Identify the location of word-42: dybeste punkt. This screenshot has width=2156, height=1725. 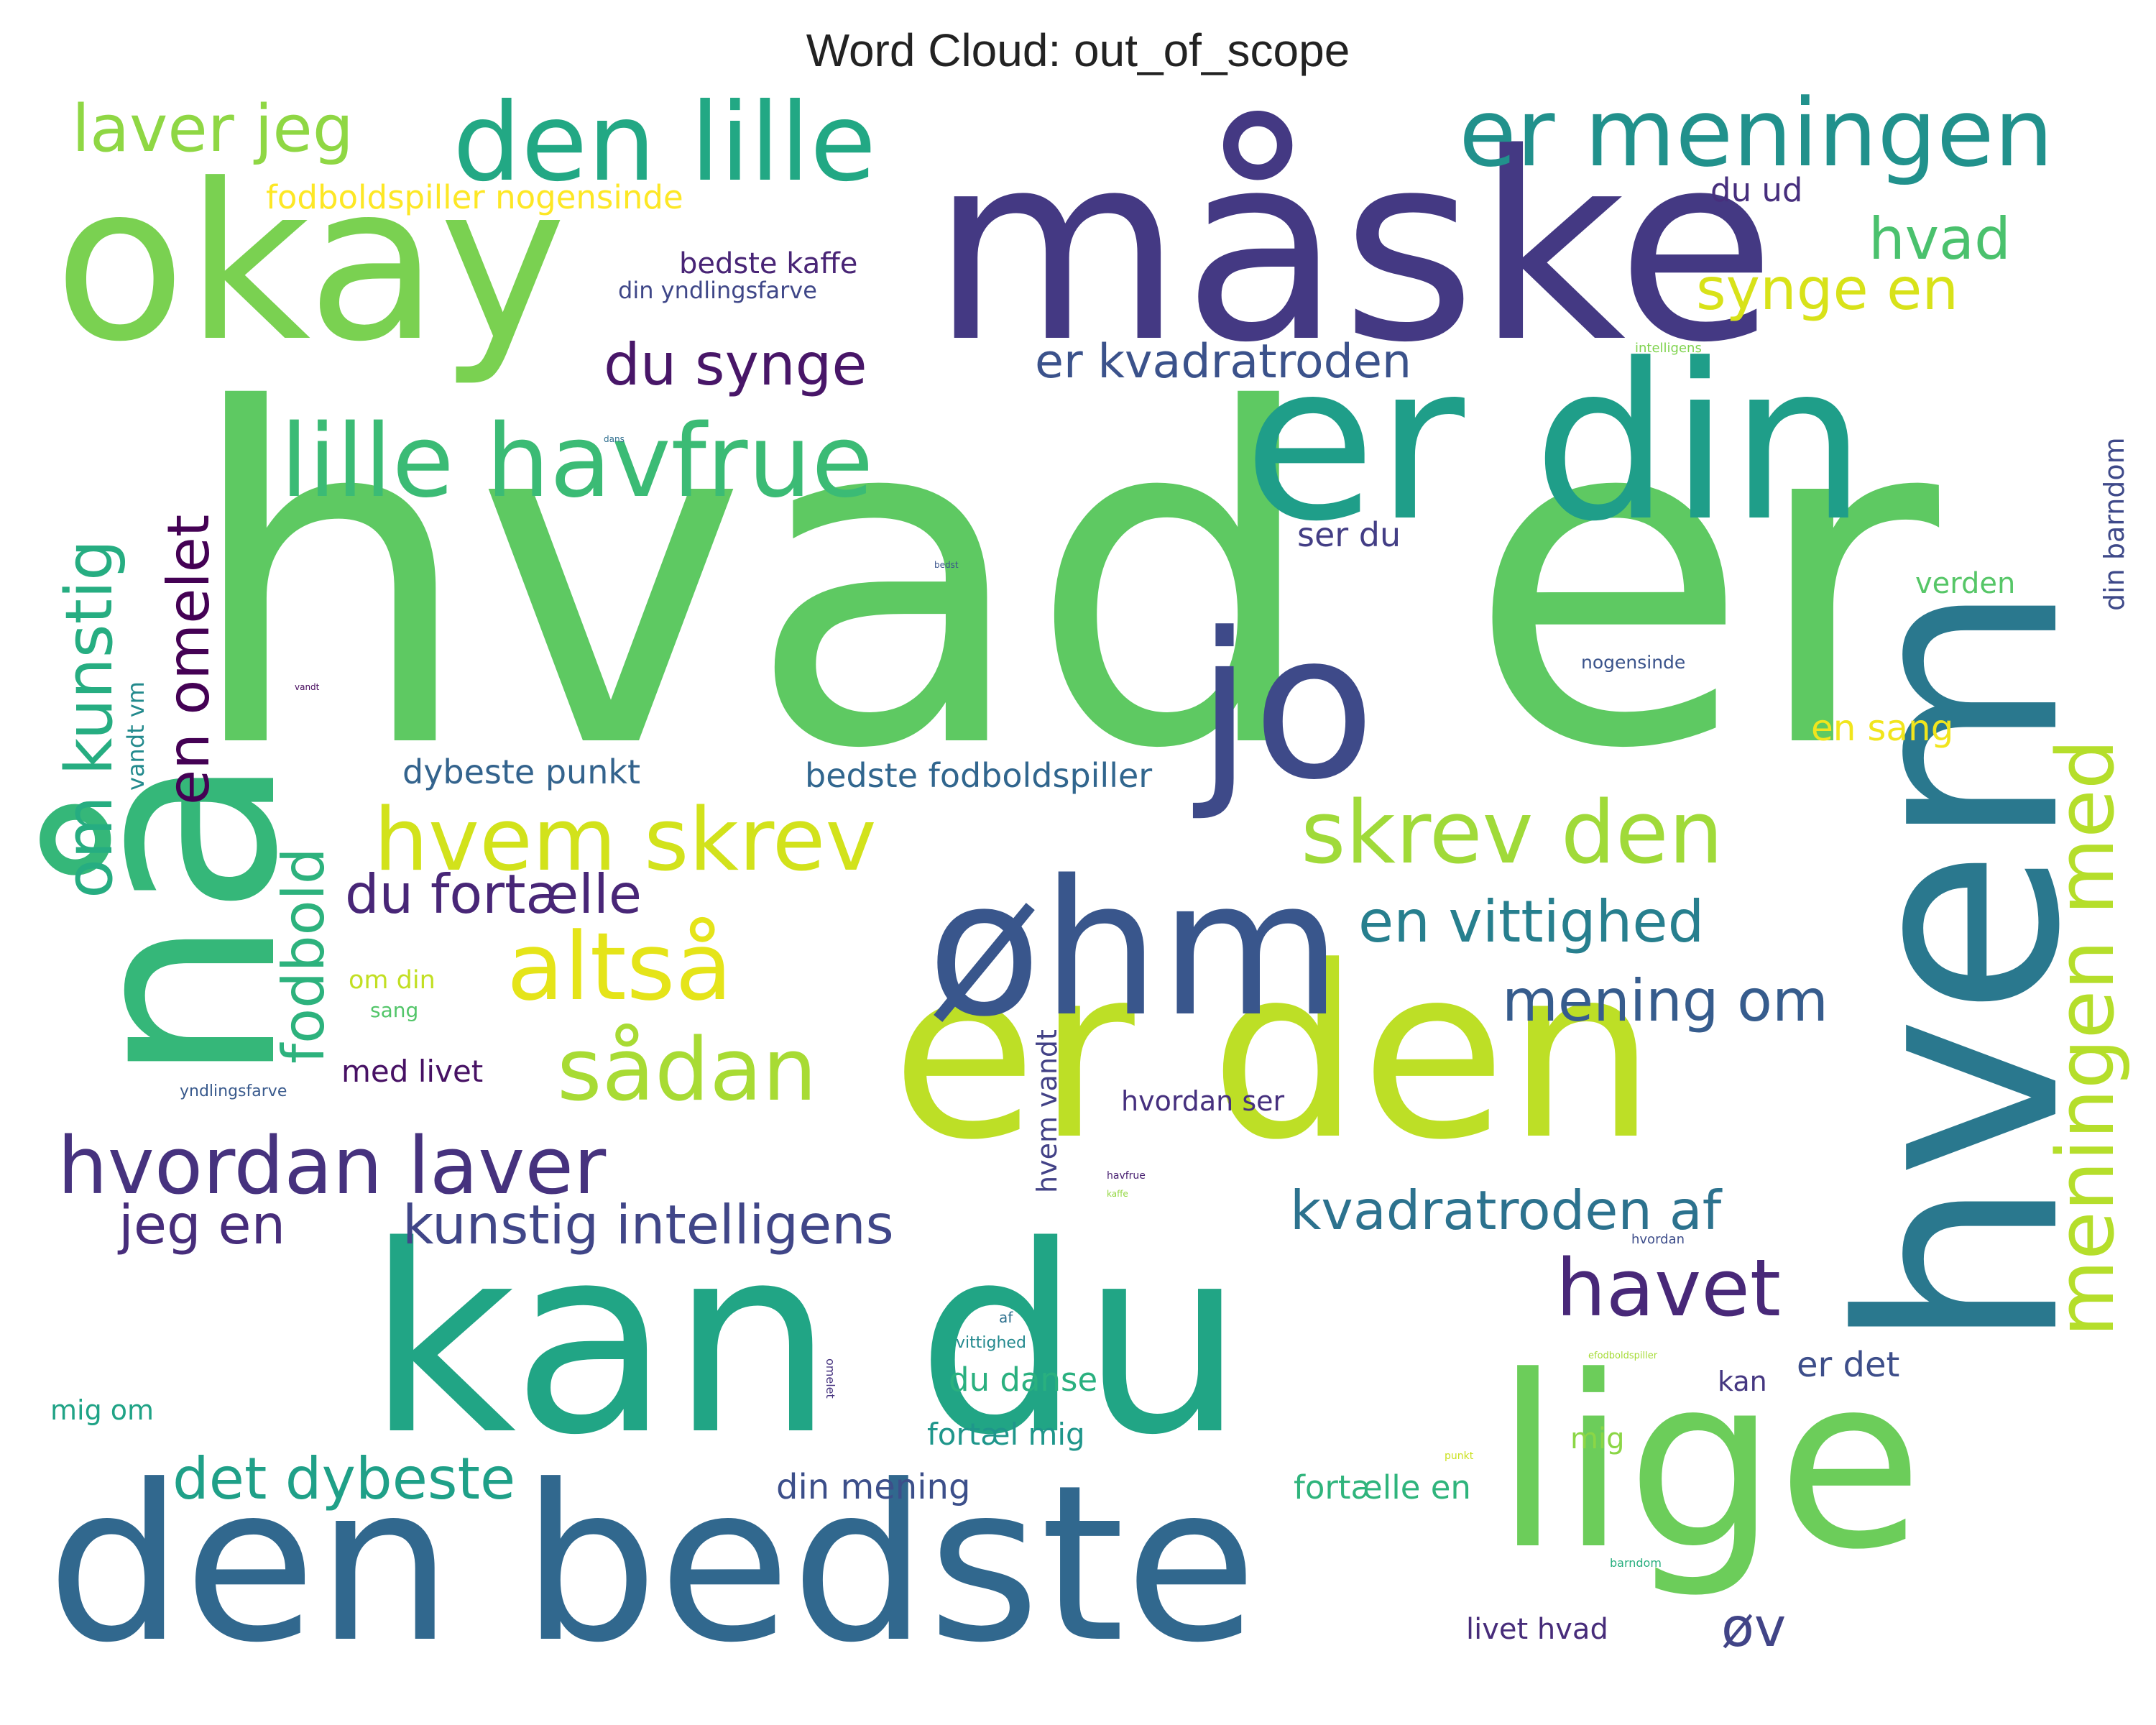
(521, 772).